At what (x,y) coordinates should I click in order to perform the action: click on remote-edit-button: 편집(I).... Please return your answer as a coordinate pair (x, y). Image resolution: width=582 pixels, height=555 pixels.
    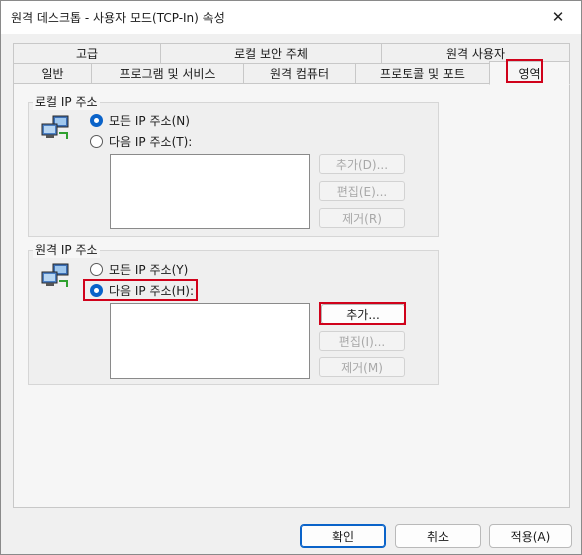
    Looking at the image, I should click on (362, 341).